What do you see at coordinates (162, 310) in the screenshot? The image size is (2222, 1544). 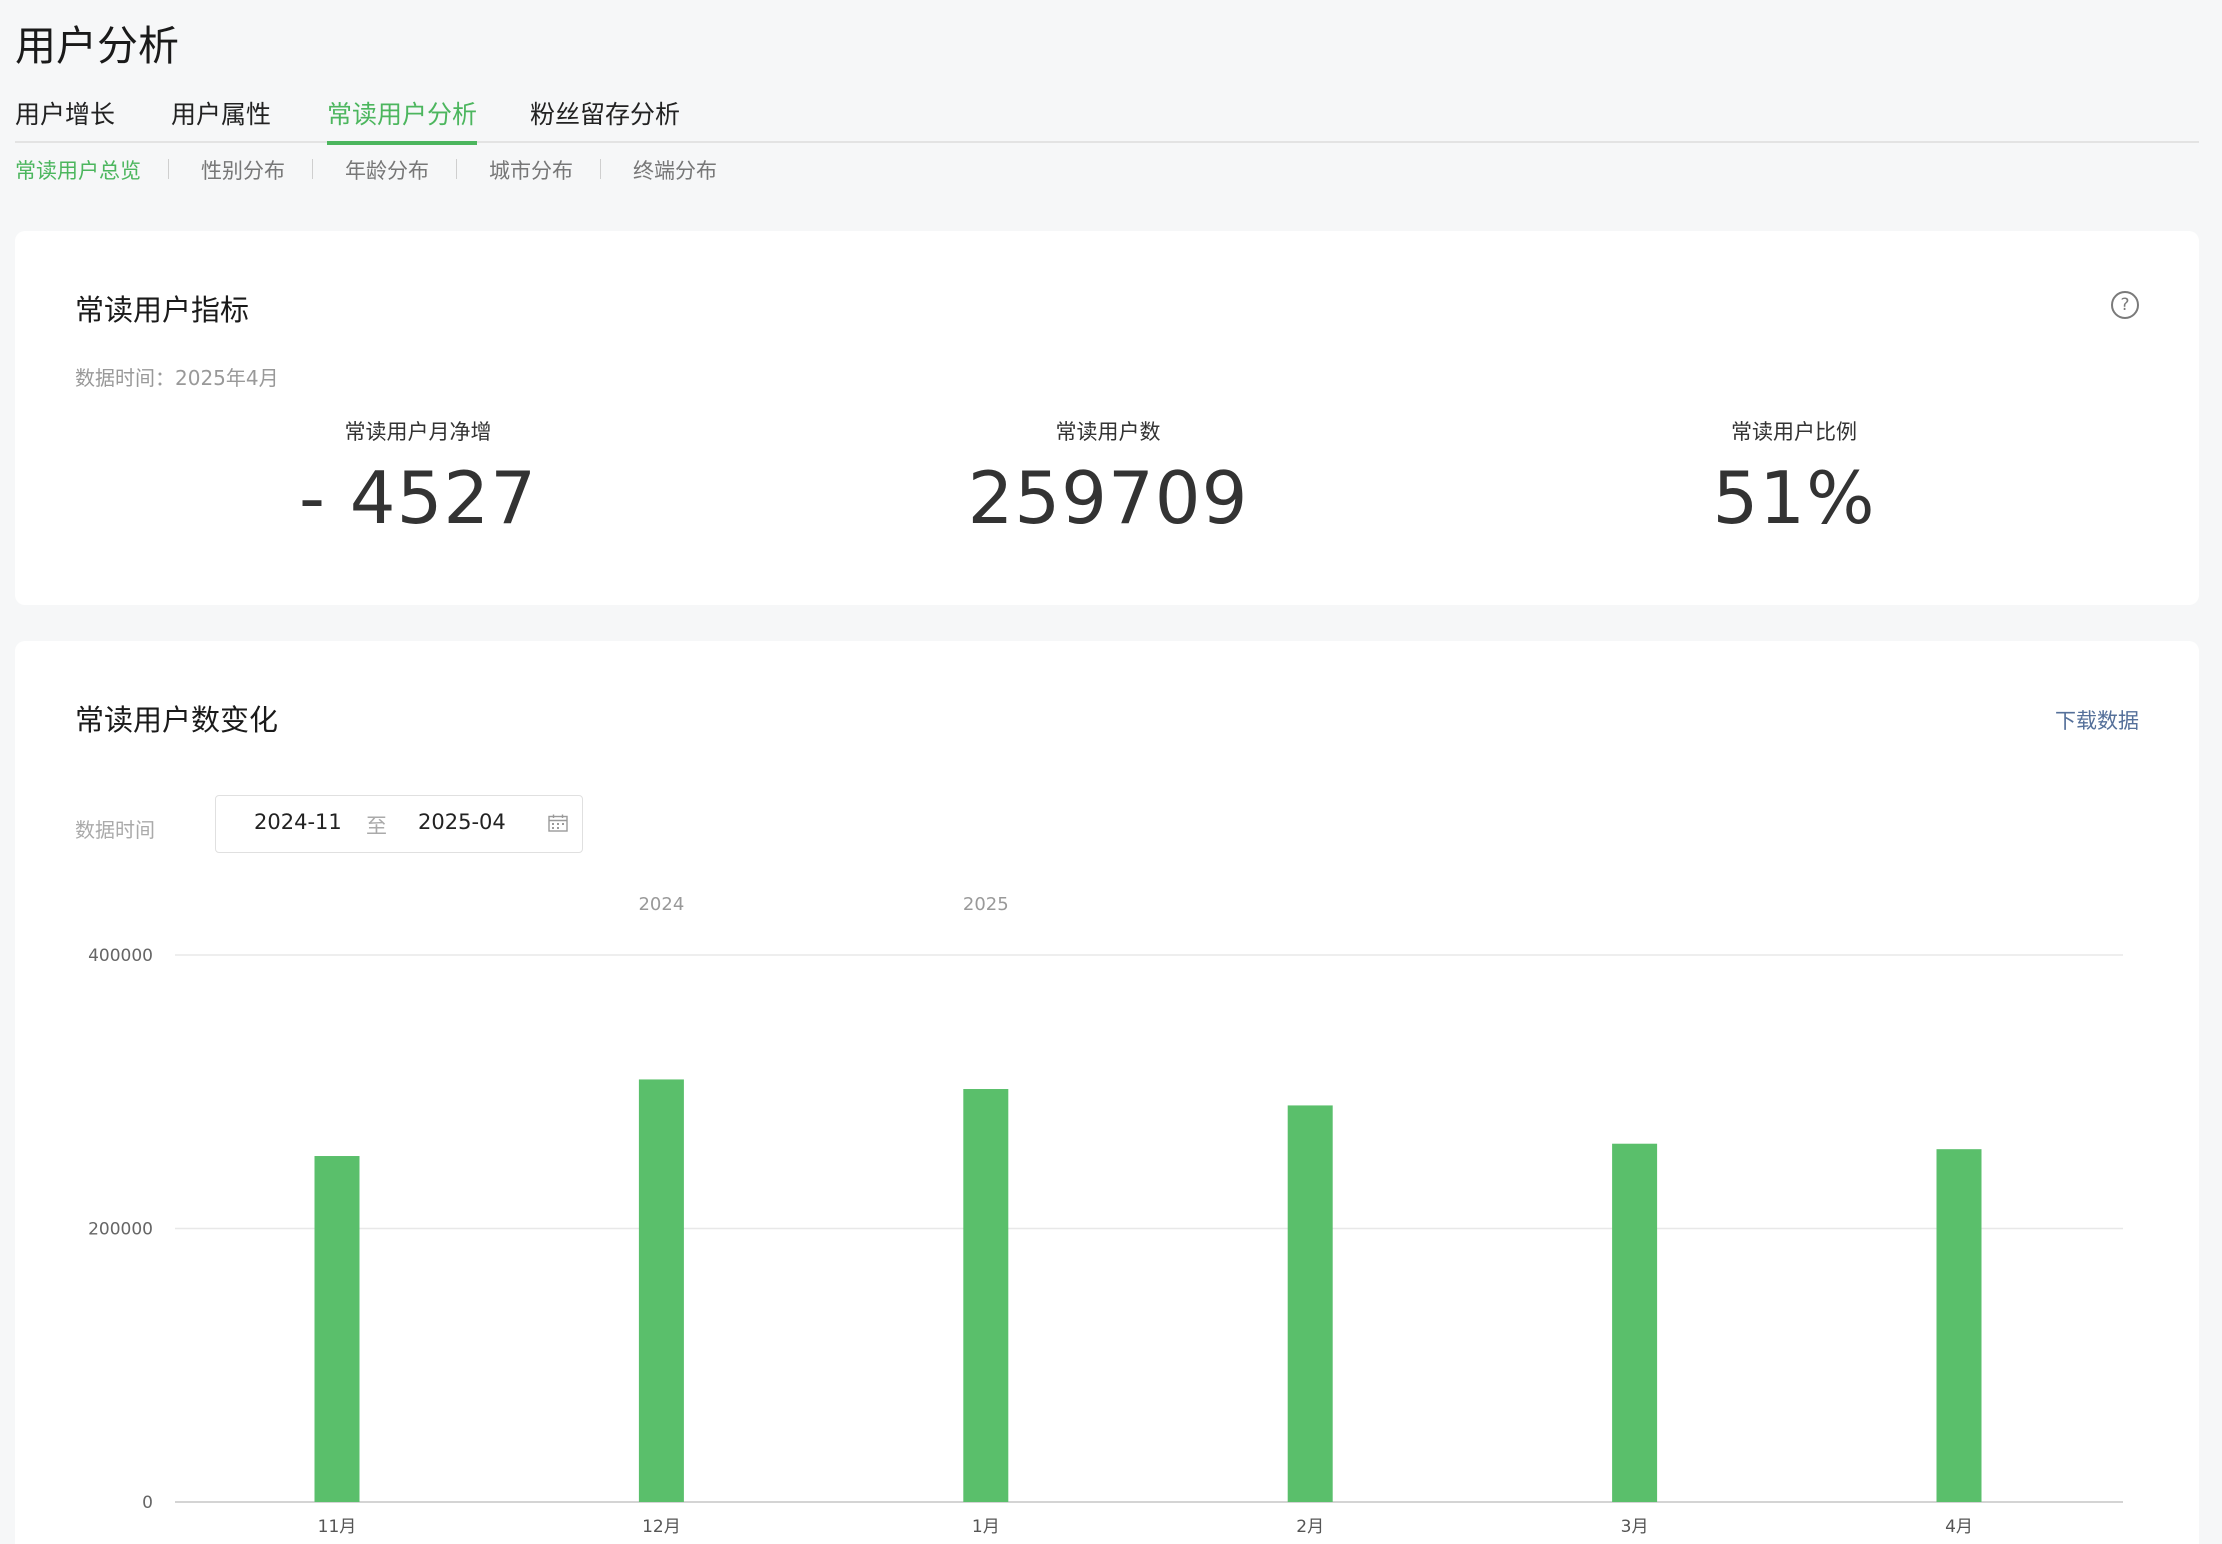 I see `metrics-card-title: 常读用户指标` at bounding box center [162, 310].